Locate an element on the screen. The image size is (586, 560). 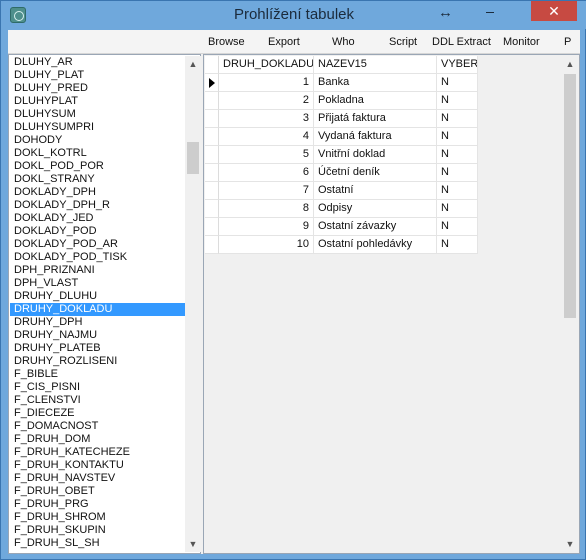
menu-ddl-extract: DDL Extract is located at coordinates (461, 42).